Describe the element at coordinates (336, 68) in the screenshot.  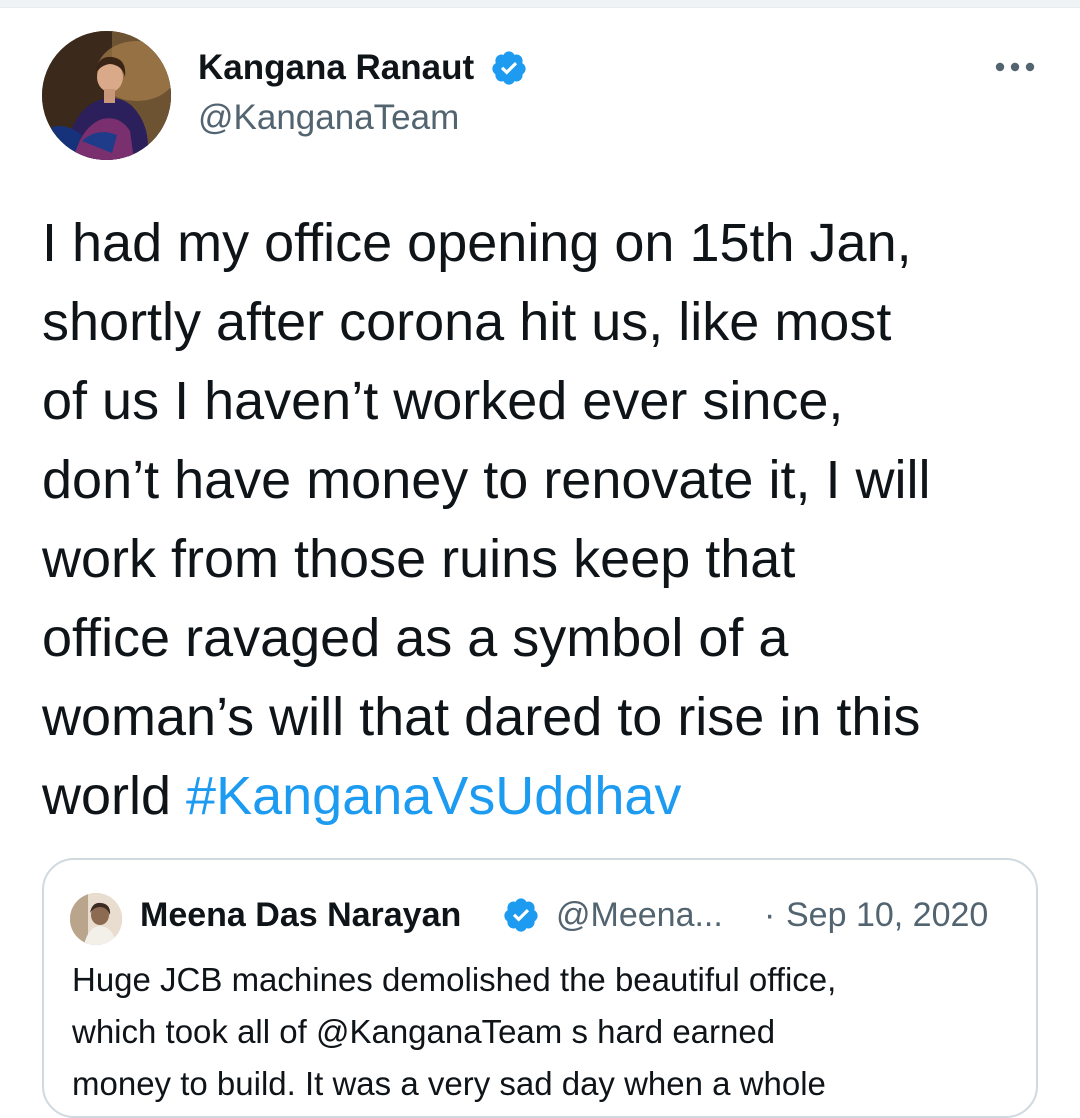
I see `author-name: Kangana Ranaut` at that location.